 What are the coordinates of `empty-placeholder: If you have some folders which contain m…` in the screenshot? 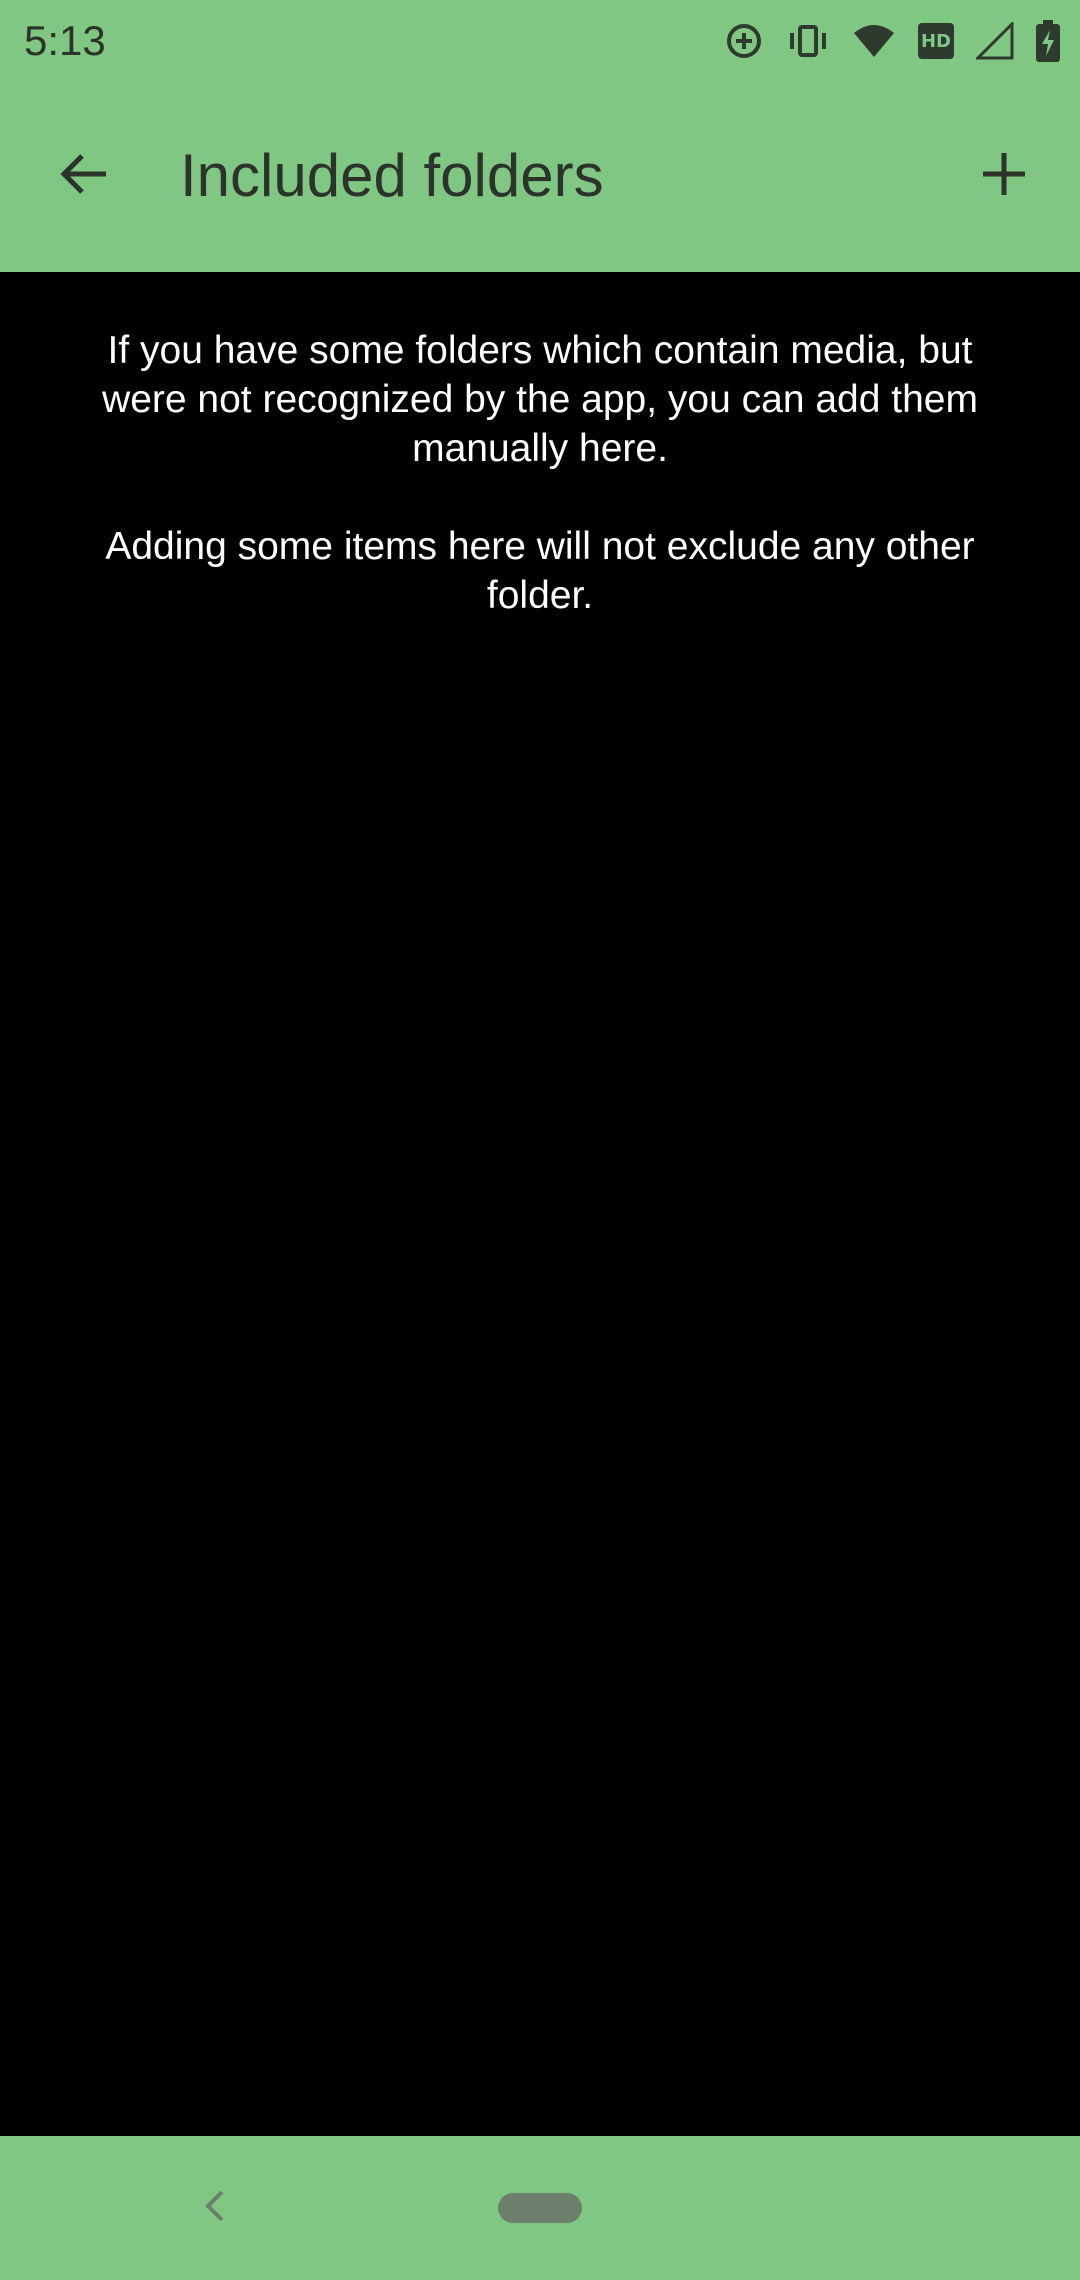 It's located at (540, 473).